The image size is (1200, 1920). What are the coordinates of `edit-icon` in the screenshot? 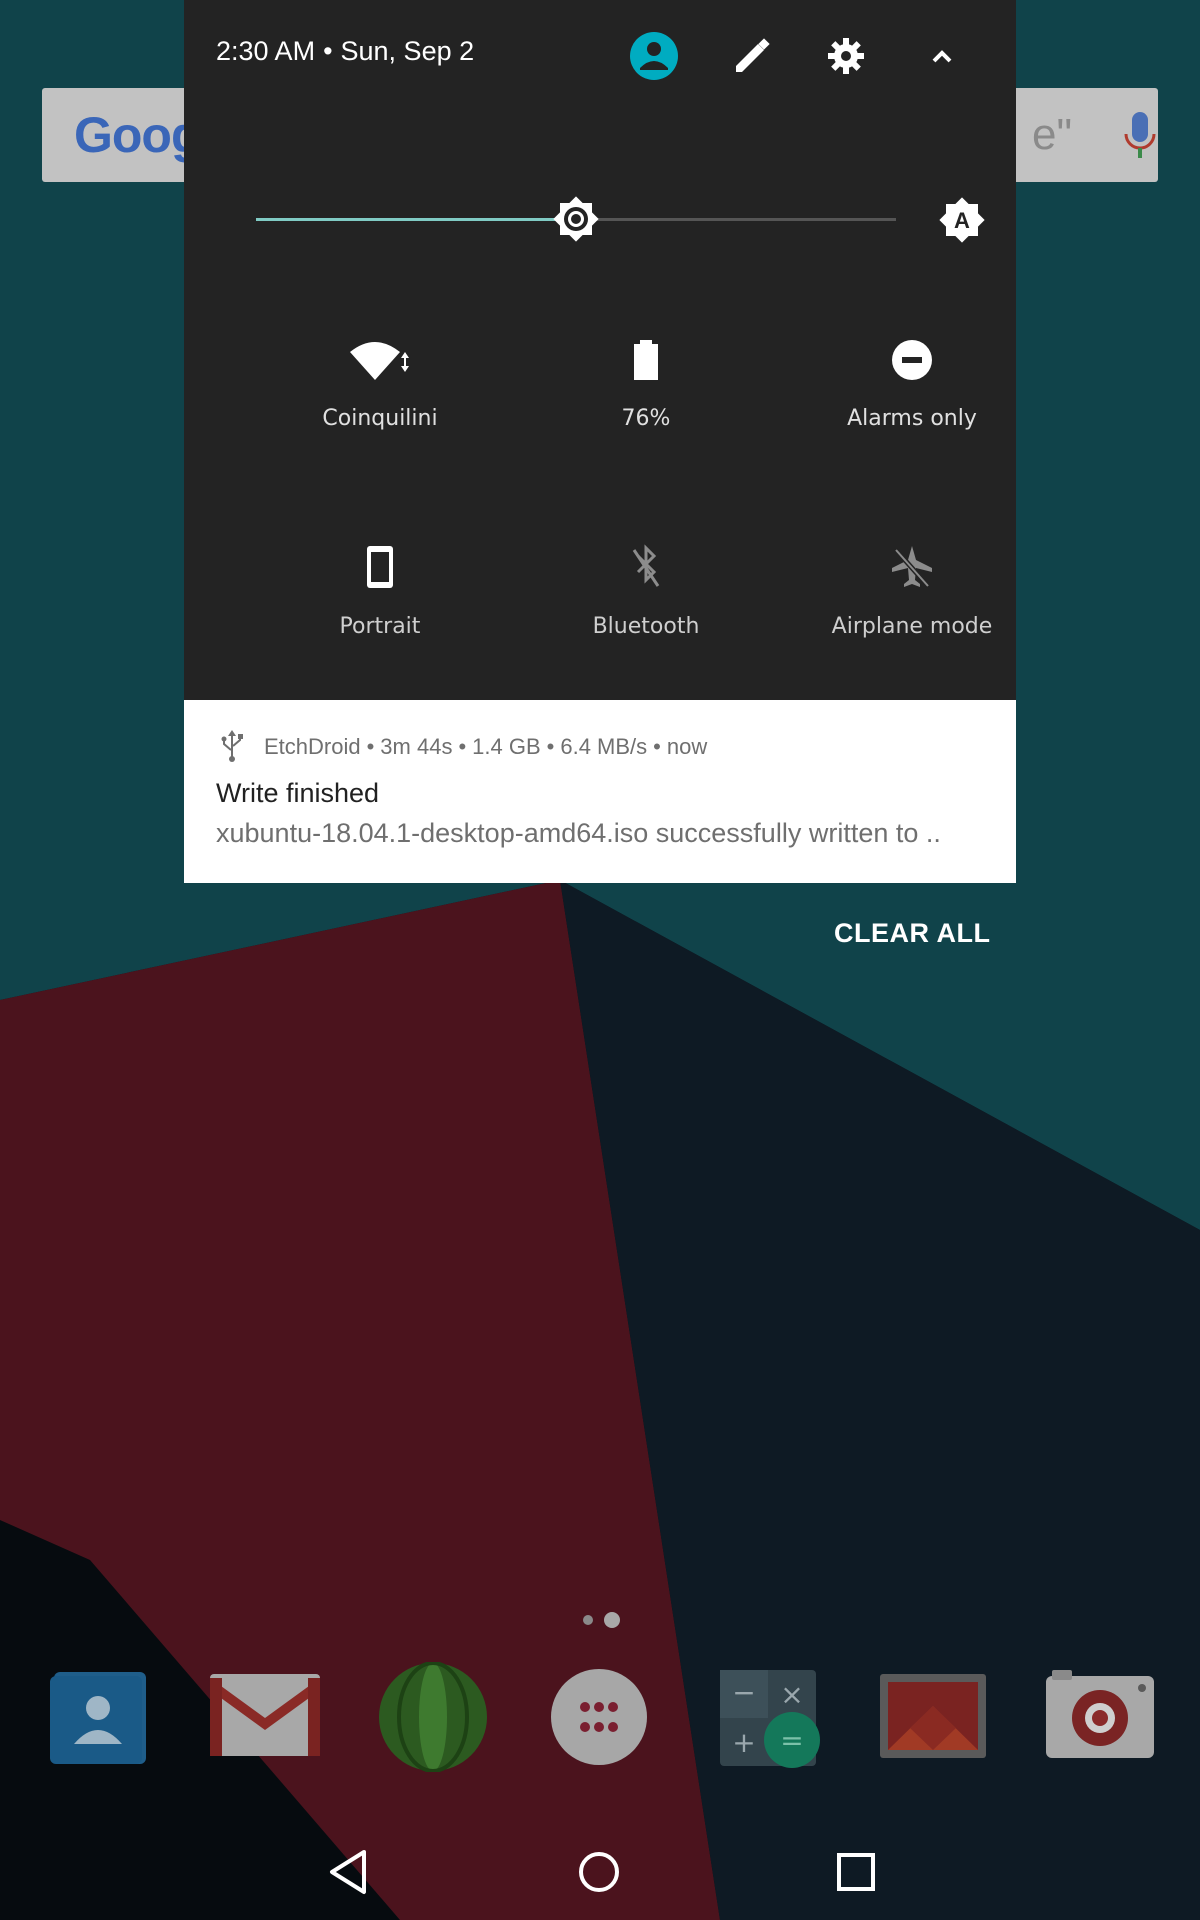 It's located at (750, 56).